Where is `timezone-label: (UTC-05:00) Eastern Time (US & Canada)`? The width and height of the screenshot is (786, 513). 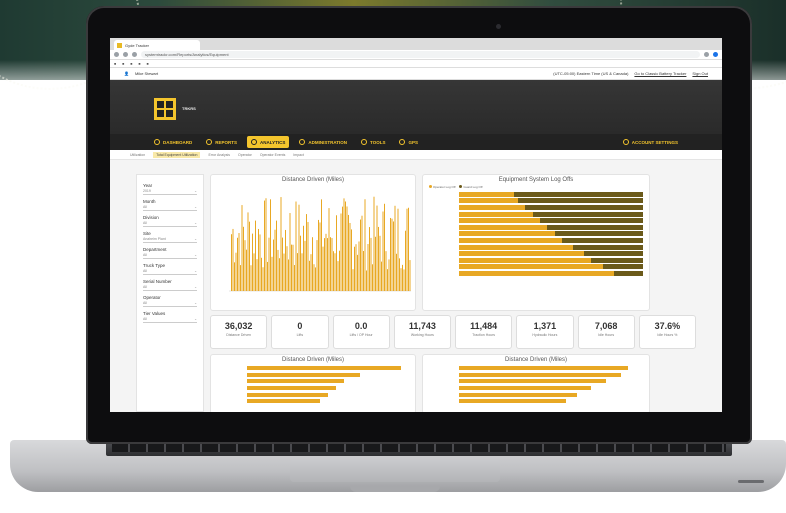
timezone-label: (UTC-05:00) Eastern Time (US & Canada) is located at coordinates (591, 73).